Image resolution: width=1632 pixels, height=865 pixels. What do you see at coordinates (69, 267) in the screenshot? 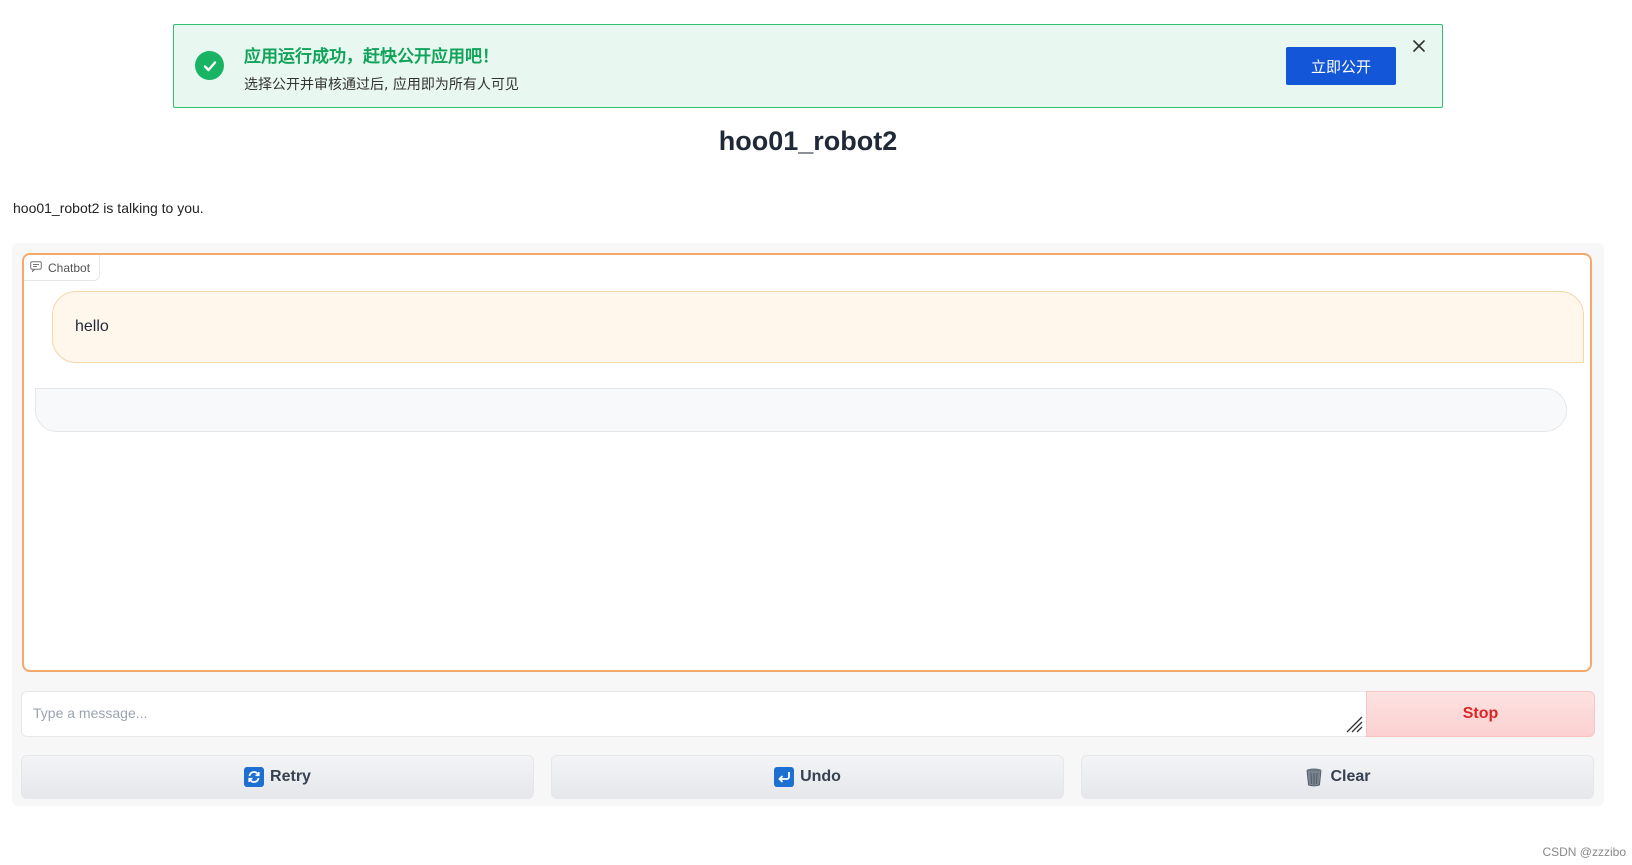
I see `chatbot-label-text: Chatbot` at bounding box center [69, 267].